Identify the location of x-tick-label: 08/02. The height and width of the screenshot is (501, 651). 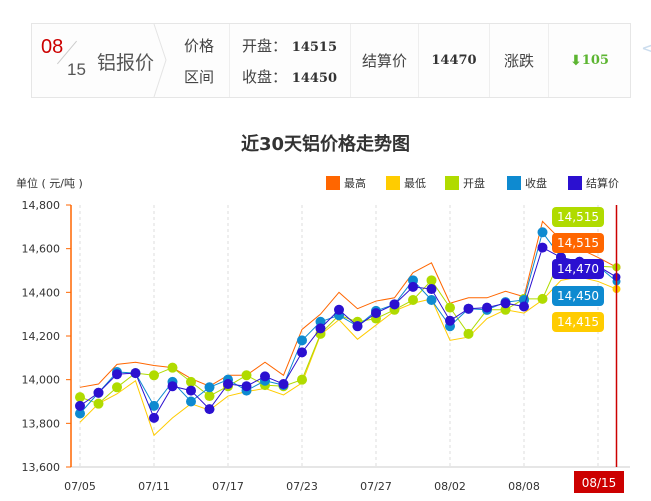
(450, 486).